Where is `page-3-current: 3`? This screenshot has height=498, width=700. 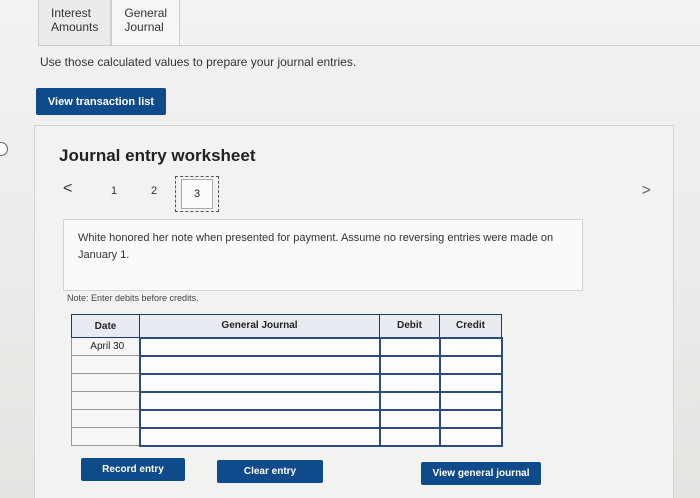
page-3-current: 3 is located at coordinates (197, 194).